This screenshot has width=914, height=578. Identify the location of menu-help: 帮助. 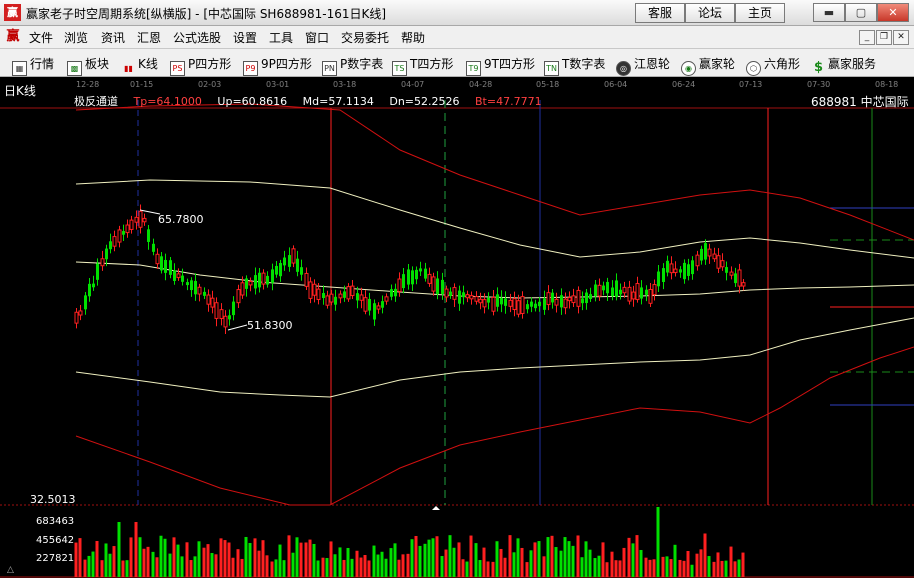
(413, 37).